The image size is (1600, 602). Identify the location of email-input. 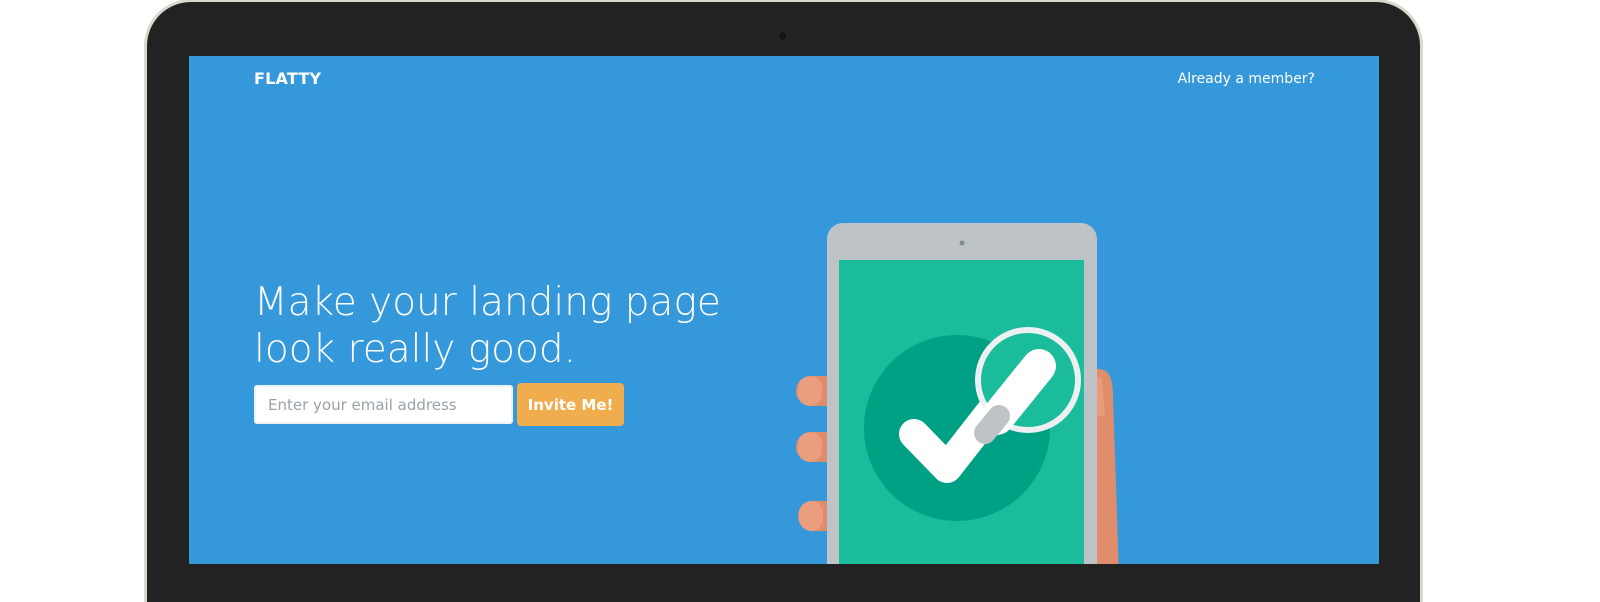
(383, 404).